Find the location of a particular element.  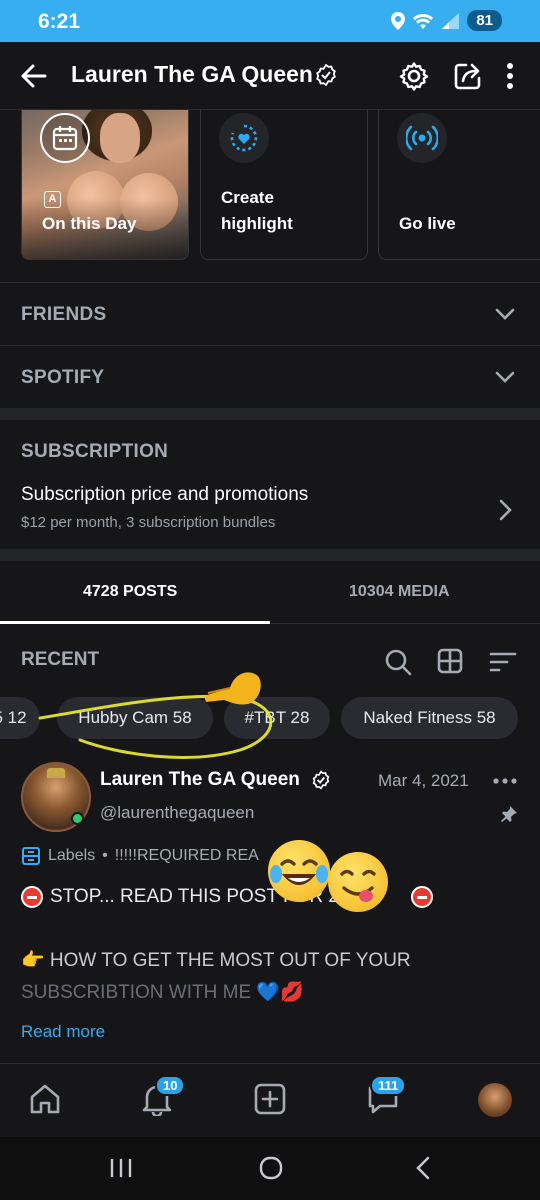

pointing-hand-icon is located at coordinates (232, 688).